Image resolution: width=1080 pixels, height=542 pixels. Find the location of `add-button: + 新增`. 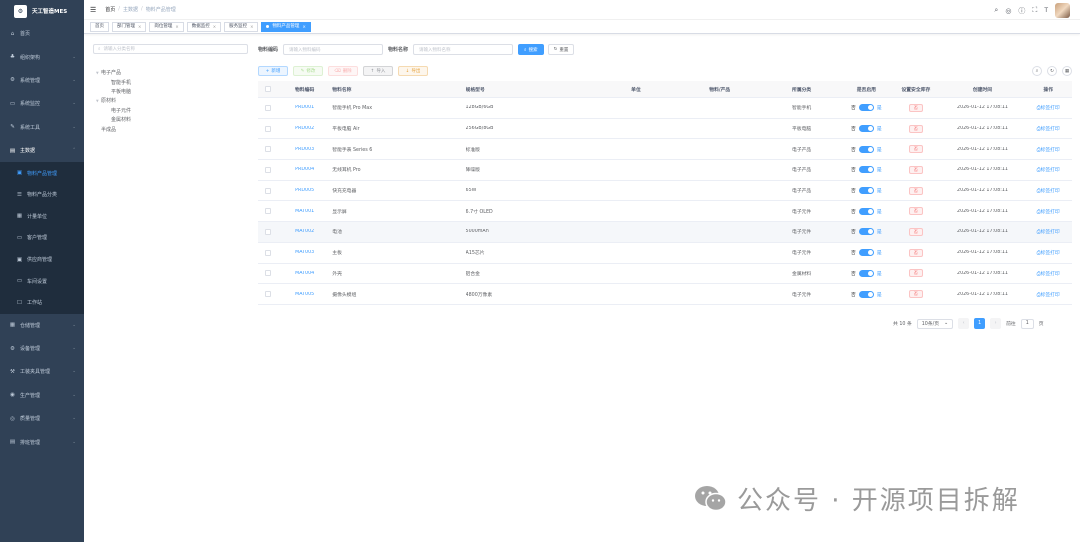

add-button: + 新增 is located at coordinates (273, 71).